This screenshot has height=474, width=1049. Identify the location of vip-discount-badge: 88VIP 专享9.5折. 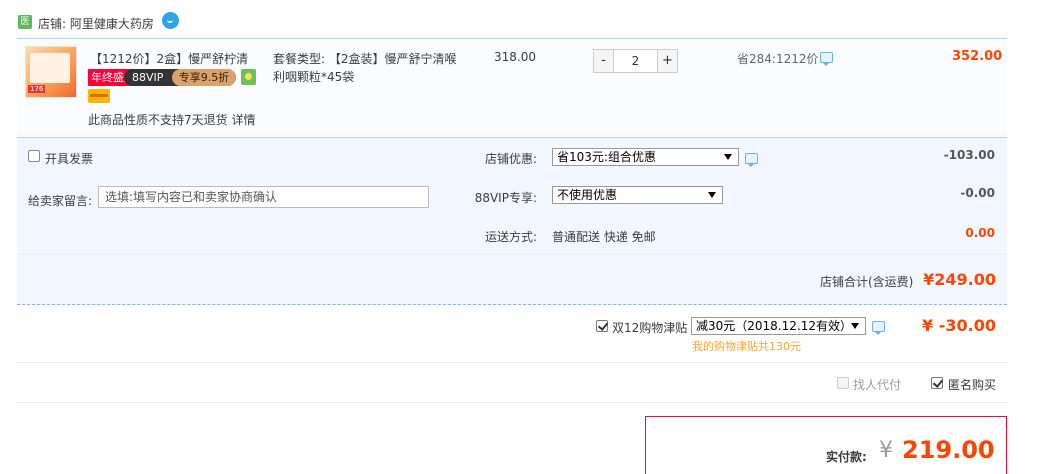
(180, 77).